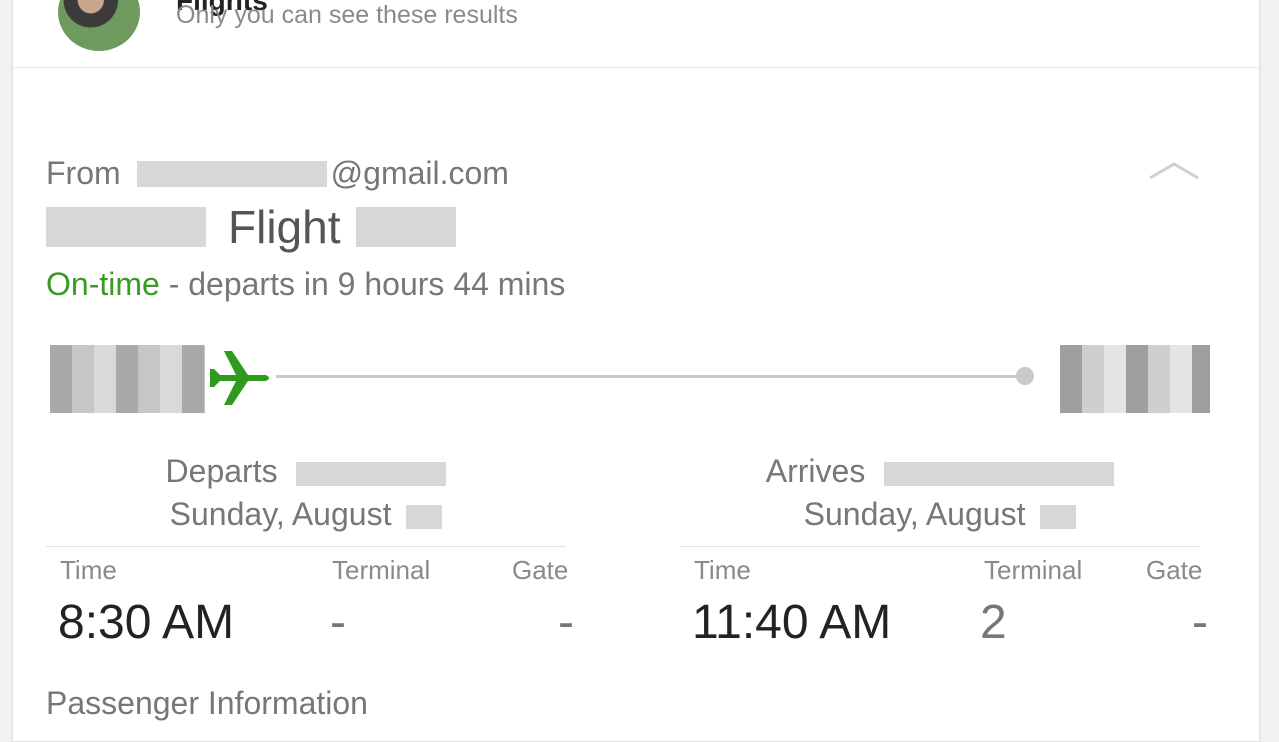 The width and height of the screenshot is (1279, 742). What do you see at coordinates (944, 623) in the screenshot?
I see `arrives-values: 11:40 AM 2 -` at bounding box center [944, 623].